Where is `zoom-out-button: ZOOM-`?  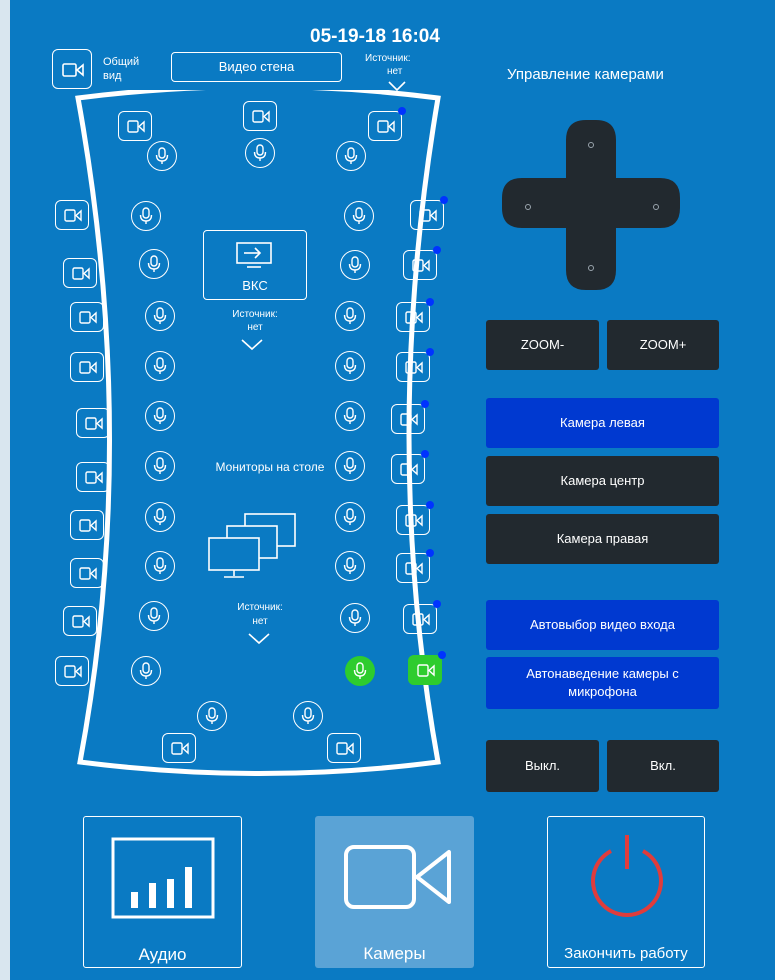
zoom-out-button: ZOOM- is located at coordinates (542, 345).